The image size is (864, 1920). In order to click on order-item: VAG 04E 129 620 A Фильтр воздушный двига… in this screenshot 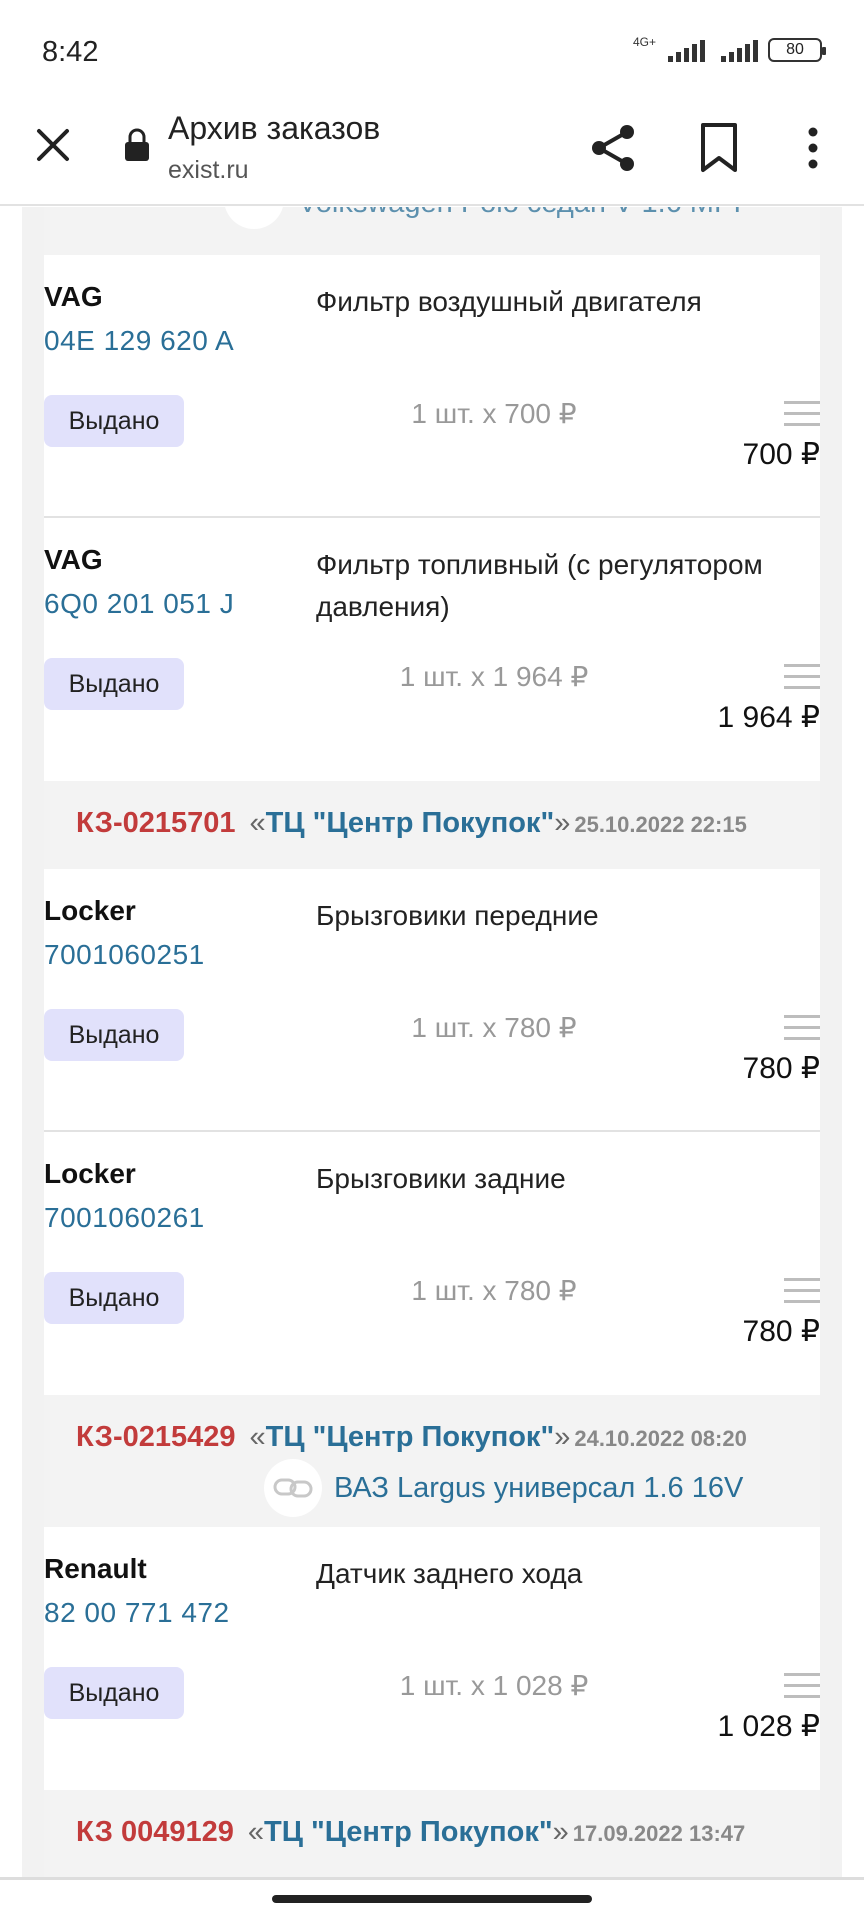, I will do `click(432, 386)`.